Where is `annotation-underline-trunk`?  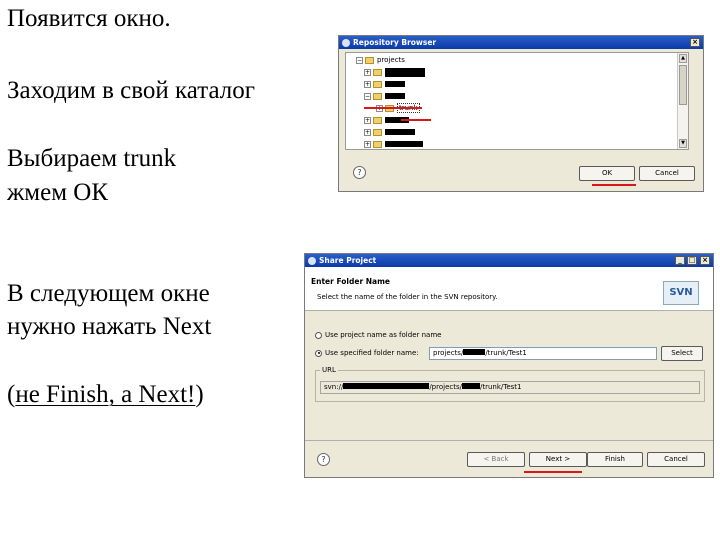 annotation-underline-trunk is located at coordinates (416, 120).